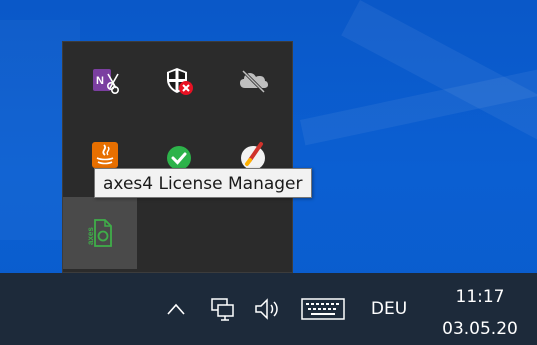 The image size is (537, 345). What do you see at coordinates (480, 329) in the screenshot?
I see `clock-date: 03.05.20` at bounding box center [480, 329].